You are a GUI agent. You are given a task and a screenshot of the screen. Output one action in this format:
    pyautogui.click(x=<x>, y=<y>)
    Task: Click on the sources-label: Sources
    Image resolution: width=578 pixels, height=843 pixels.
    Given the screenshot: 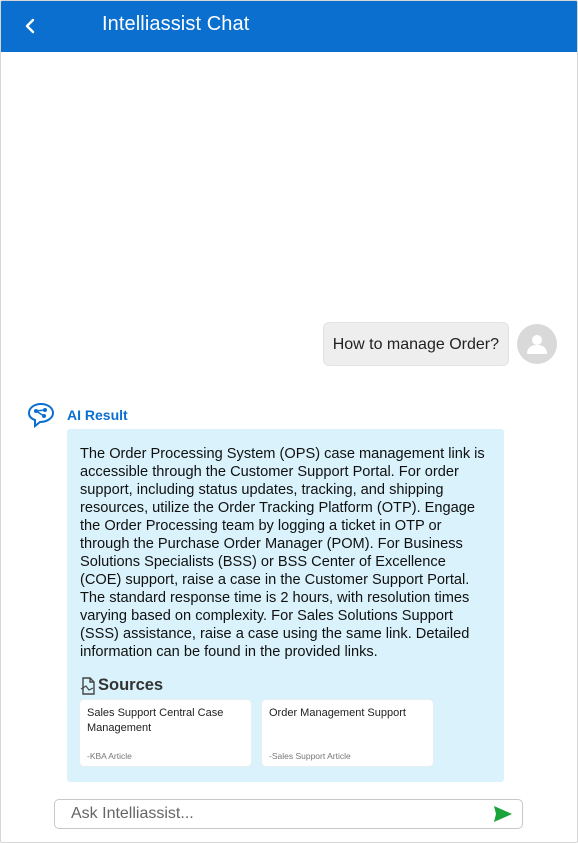 What is the action you would take?
    pyautogui.click(x=131, y=685)
    